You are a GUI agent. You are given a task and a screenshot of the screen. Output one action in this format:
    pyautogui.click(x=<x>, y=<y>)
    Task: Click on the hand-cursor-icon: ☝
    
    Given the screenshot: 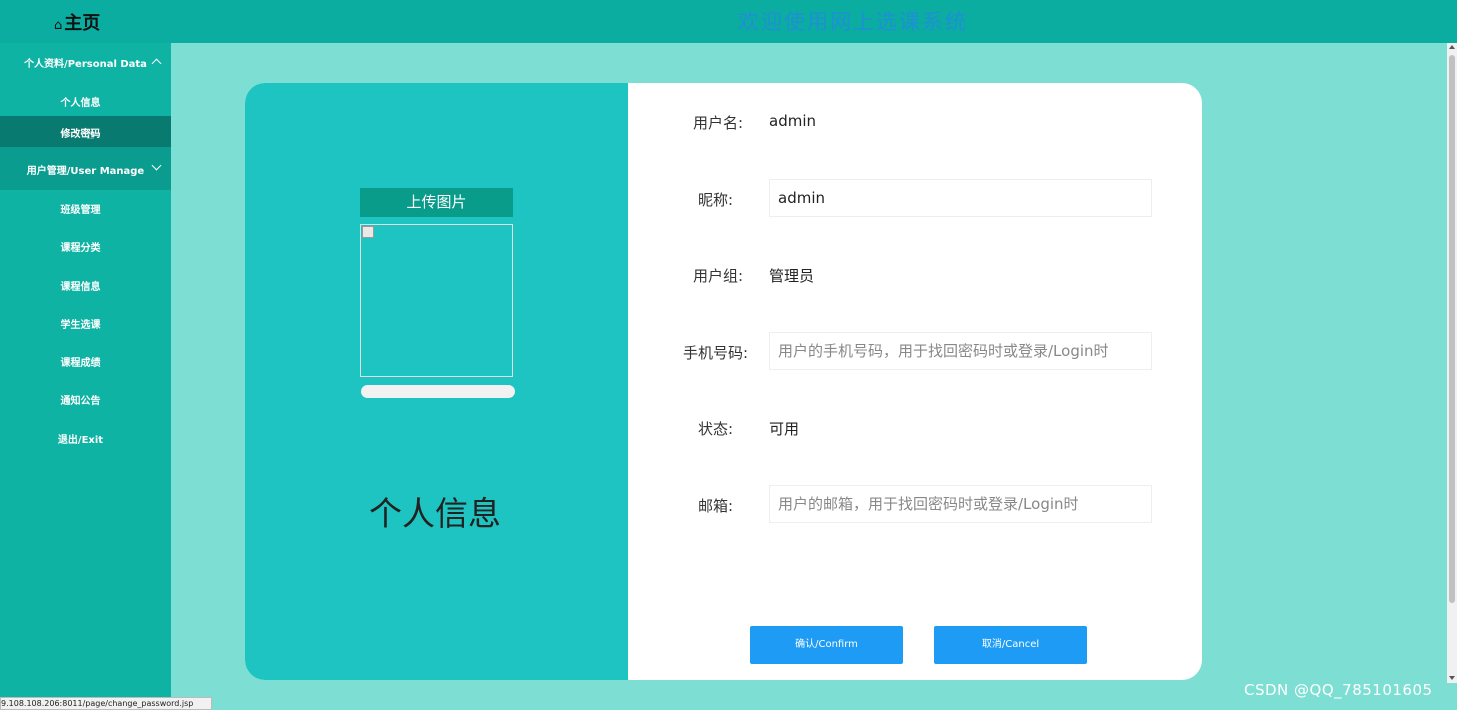 What is the action you would take?
    pyautogui.click(x=90, y=135)
    